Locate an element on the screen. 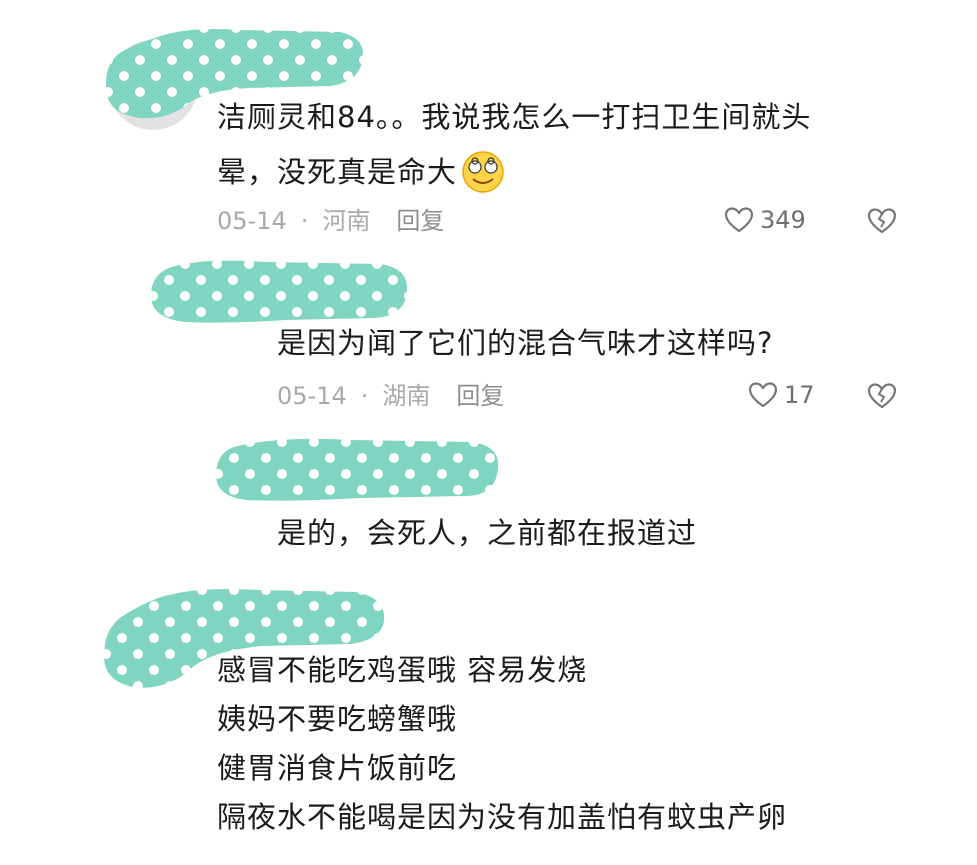 The image size is (977, 865). comment-text-line: 隔夜水不能喝是因为没有加盖怕有蚊虫产卵 is located at coordinates (502, 817).